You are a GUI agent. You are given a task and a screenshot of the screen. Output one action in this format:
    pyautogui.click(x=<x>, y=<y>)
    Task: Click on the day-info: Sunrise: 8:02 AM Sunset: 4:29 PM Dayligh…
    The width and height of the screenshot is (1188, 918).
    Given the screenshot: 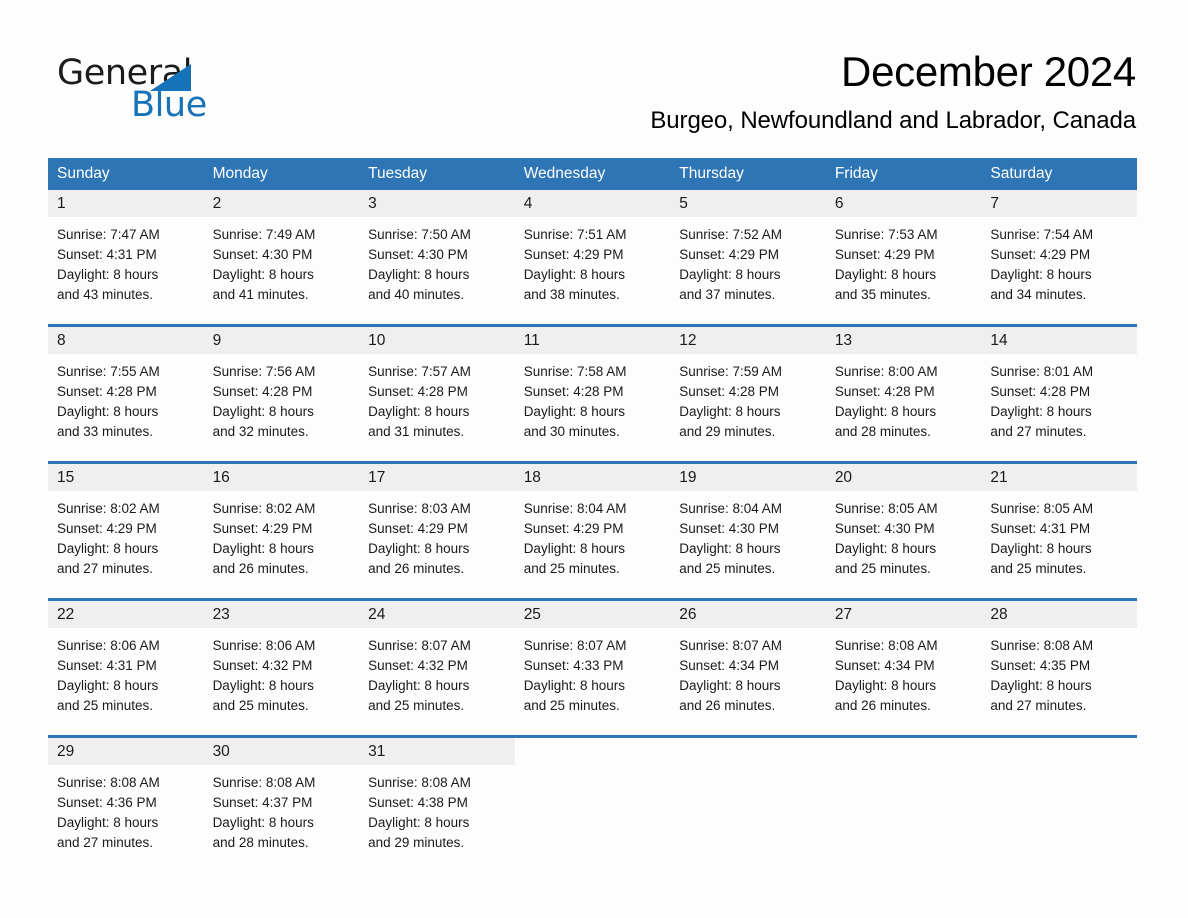 What is the action you would take?
    pyautogui.click(x=126, y=535)
    